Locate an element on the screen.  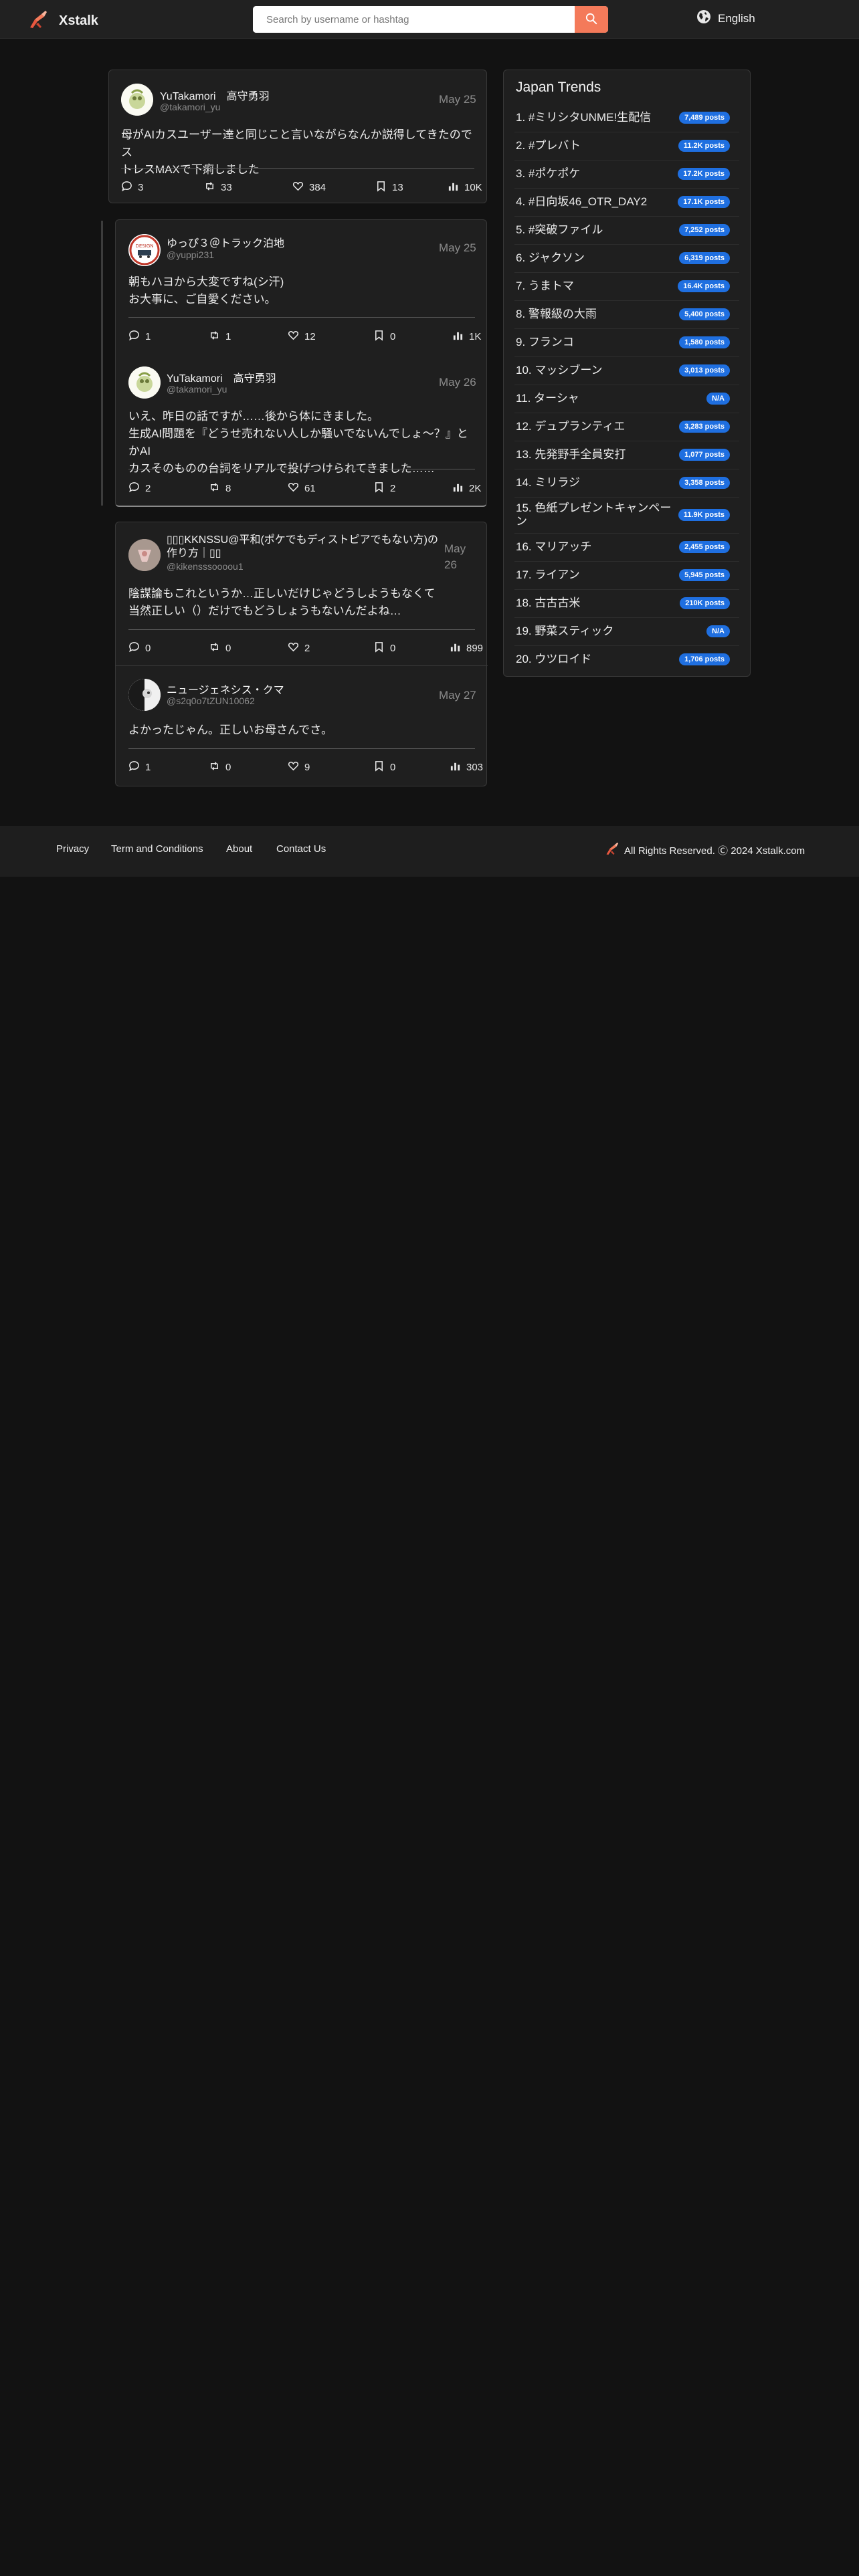
trend-item: 20. ウツロイド 1,706 posts is located at coordinates (627, 659).